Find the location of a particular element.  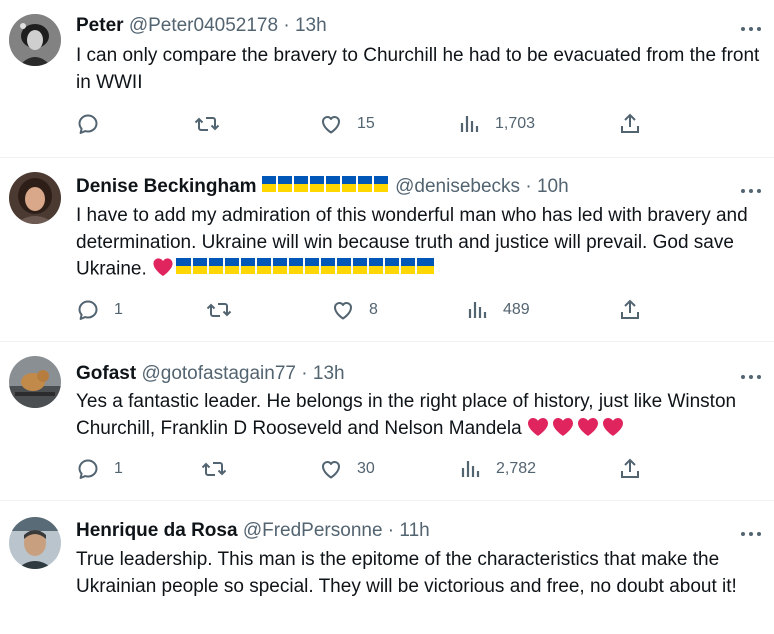

views-button: 1,703 is located at coordinates (496, 124).